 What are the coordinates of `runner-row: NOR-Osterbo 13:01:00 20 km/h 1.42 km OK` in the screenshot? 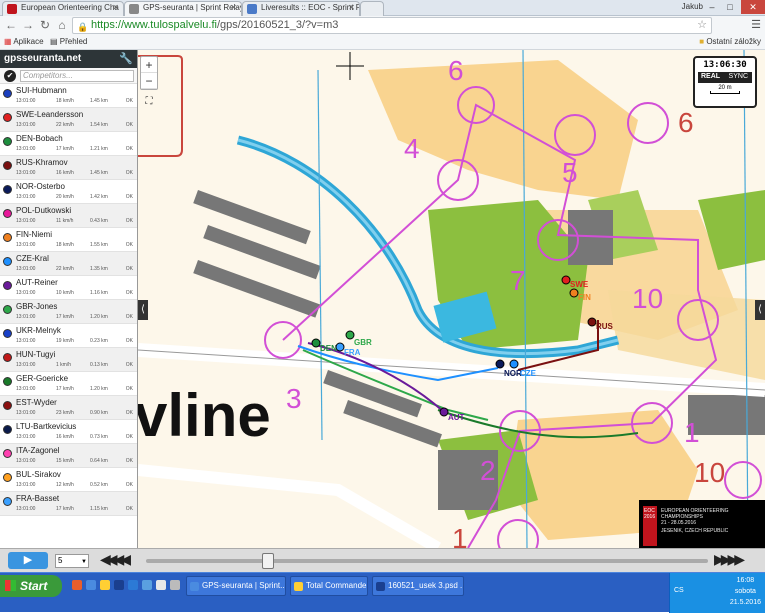 It's located at (68, 192).